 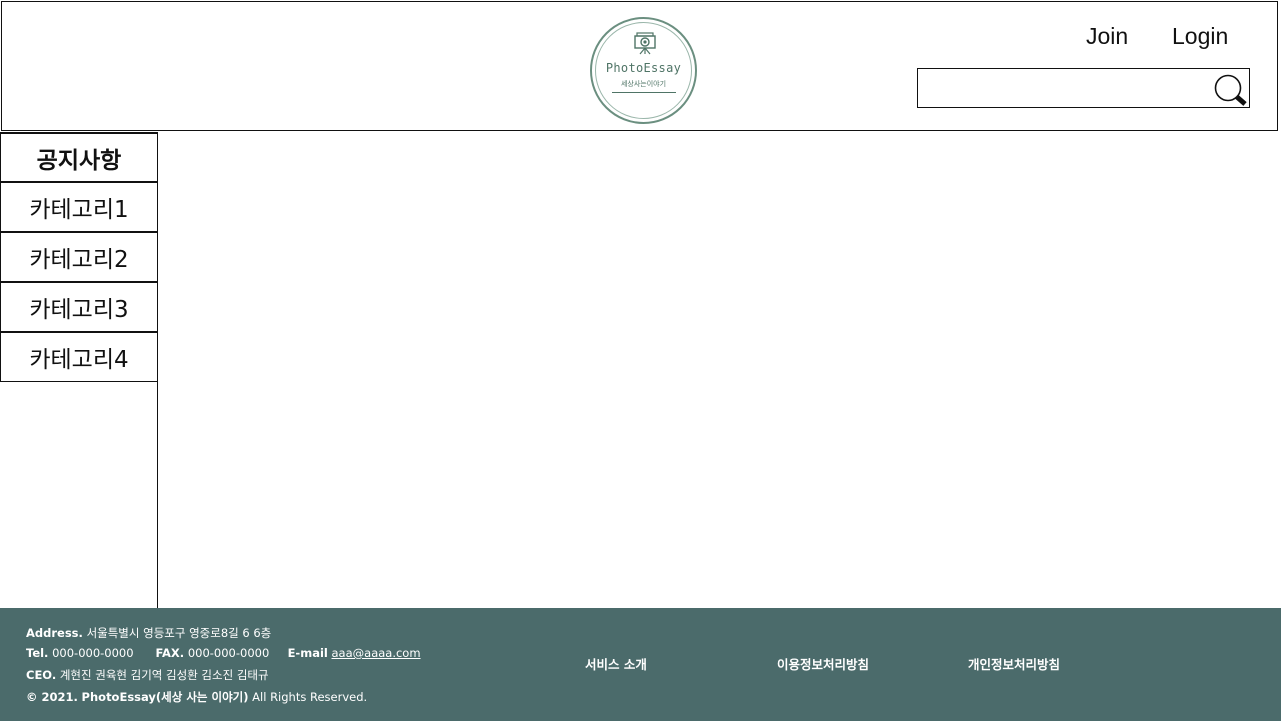 What do you see at coordinates (310, 697) in the screenshot?
I see `copyright-suffix: All Rights Reserved.` at bounding box center [310, 697].